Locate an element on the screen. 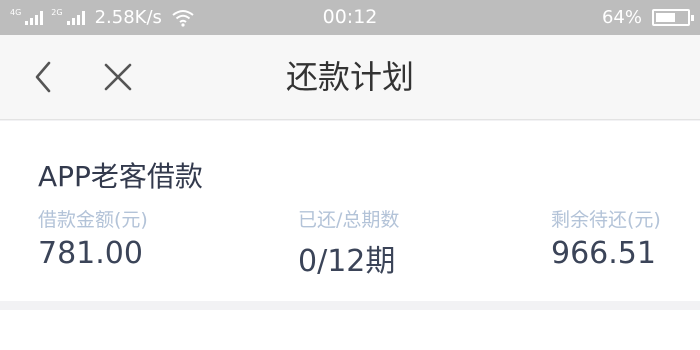 Image resolution: width=700 pixels, height=350 pixels. stat-loan-amount: 借款金额(元) 781.00 is located at coordinates (93, 238).